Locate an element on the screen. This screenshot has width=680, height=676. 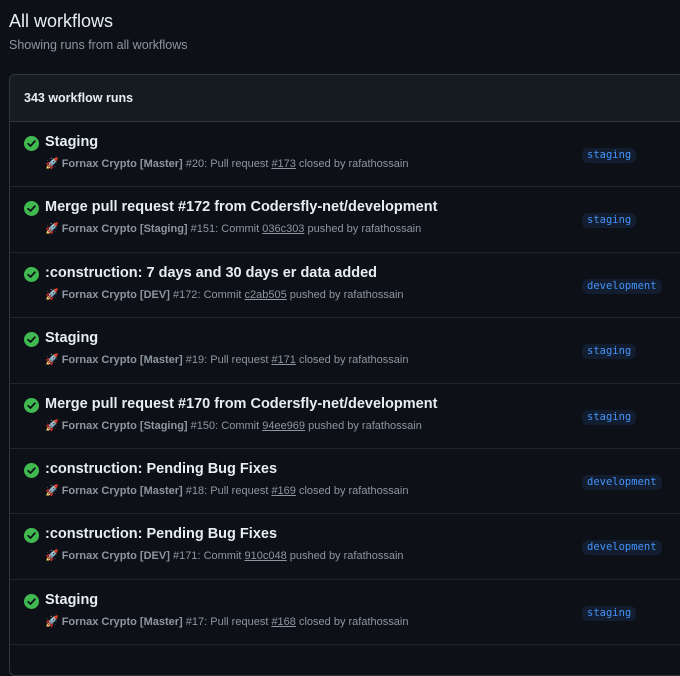
run-ref-link: c2ab505 is located at coordinates (266, 295).